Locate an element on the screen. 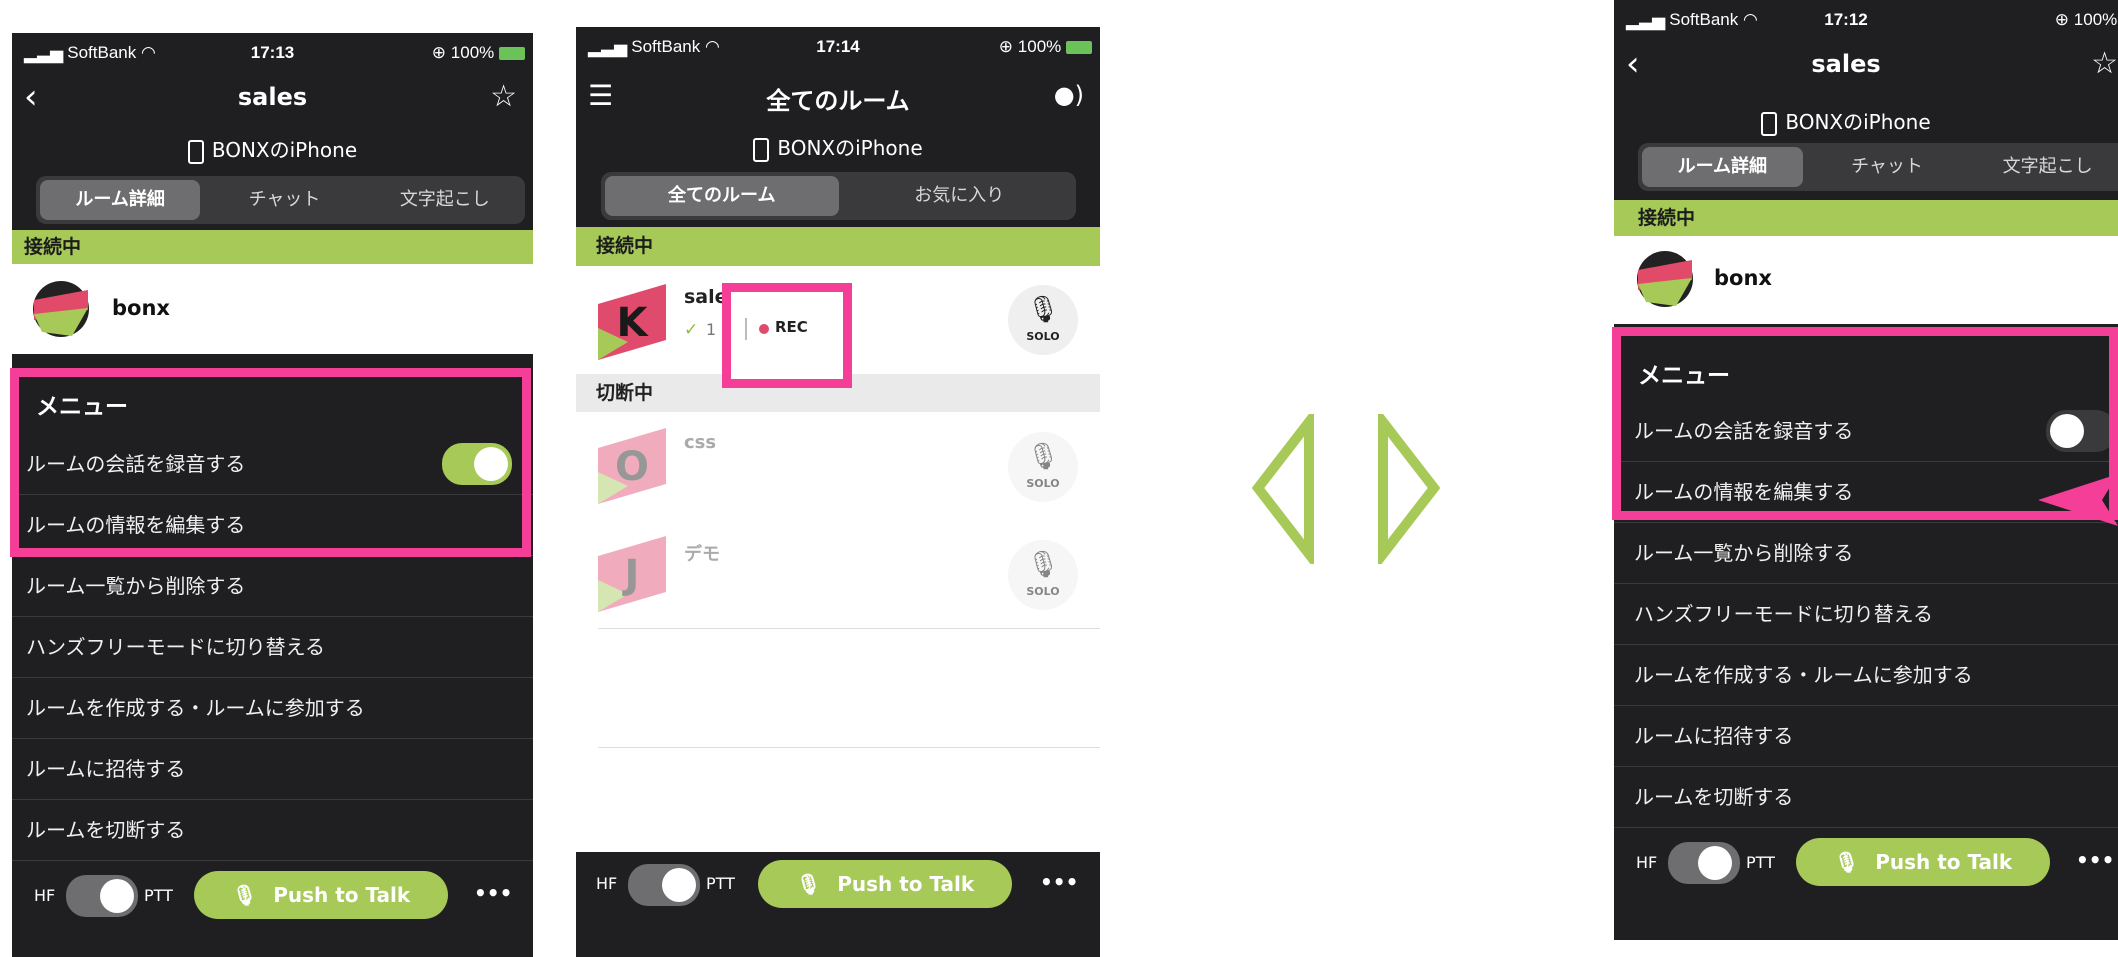 Image resolution: width=2118 pixels, height=957 pixels. rec-dot-icon is located at coordinates (764, 329).